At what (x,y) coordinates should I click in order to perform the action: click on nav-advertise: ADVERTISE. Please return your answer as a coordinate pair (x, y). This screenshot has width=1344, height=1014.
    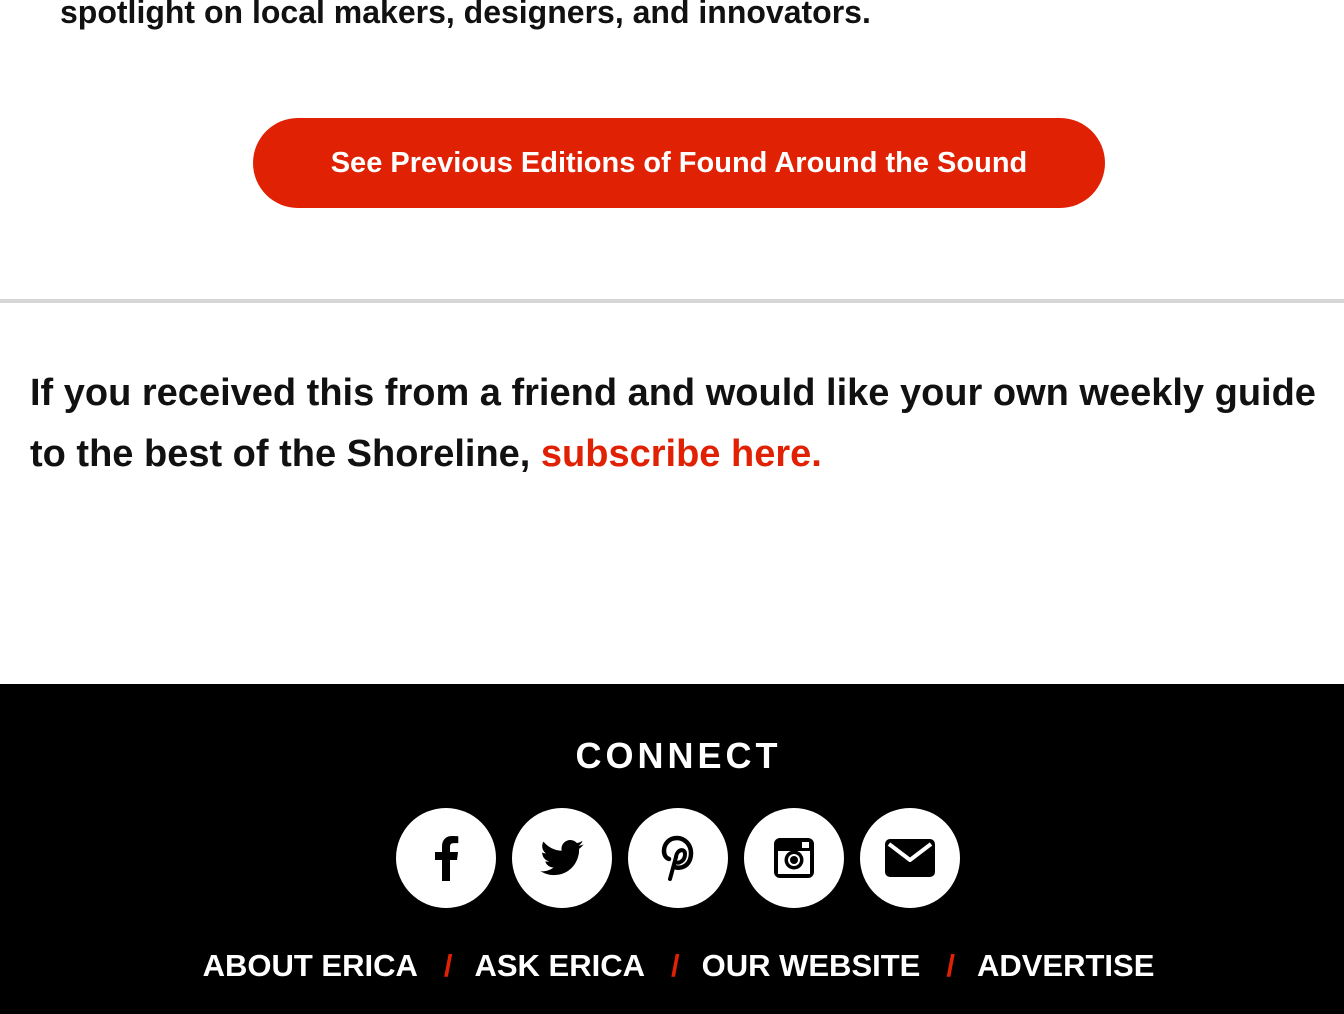
    Looking at the image, I should click on (1065, 966).